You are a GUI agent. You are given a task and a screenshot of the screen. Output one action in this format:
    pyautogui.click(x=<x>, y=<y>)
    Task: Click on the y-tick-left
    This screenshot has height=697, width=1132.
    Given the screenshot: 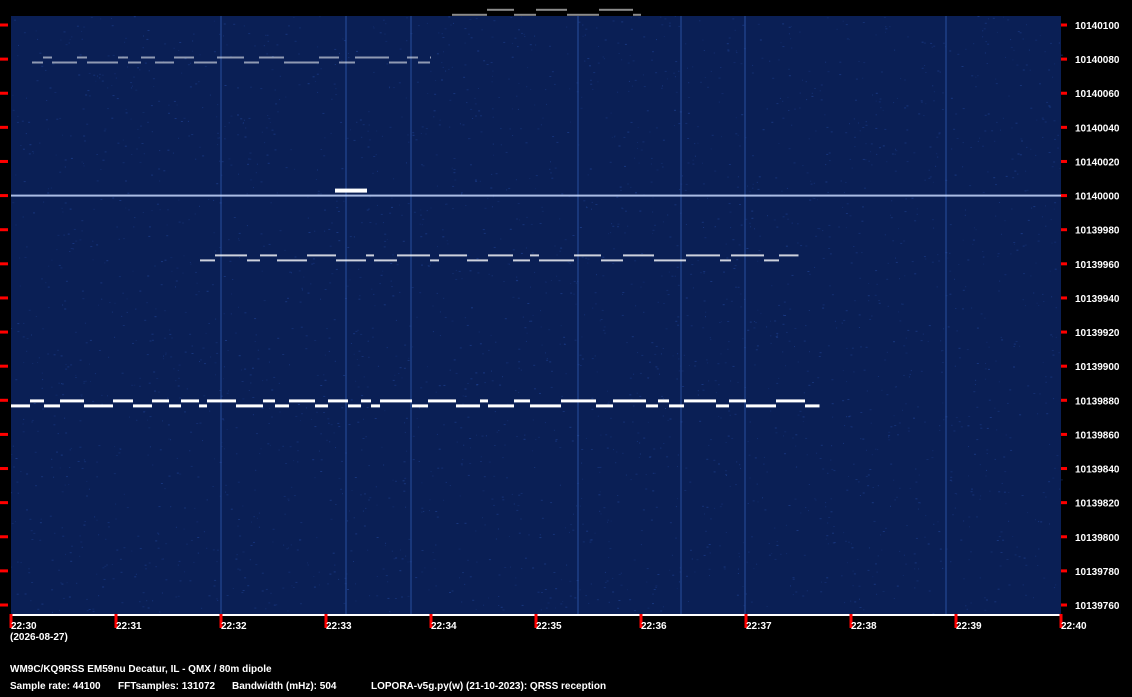 What is the action you would take?
    pyautogui.click(x=4, y=196)
    